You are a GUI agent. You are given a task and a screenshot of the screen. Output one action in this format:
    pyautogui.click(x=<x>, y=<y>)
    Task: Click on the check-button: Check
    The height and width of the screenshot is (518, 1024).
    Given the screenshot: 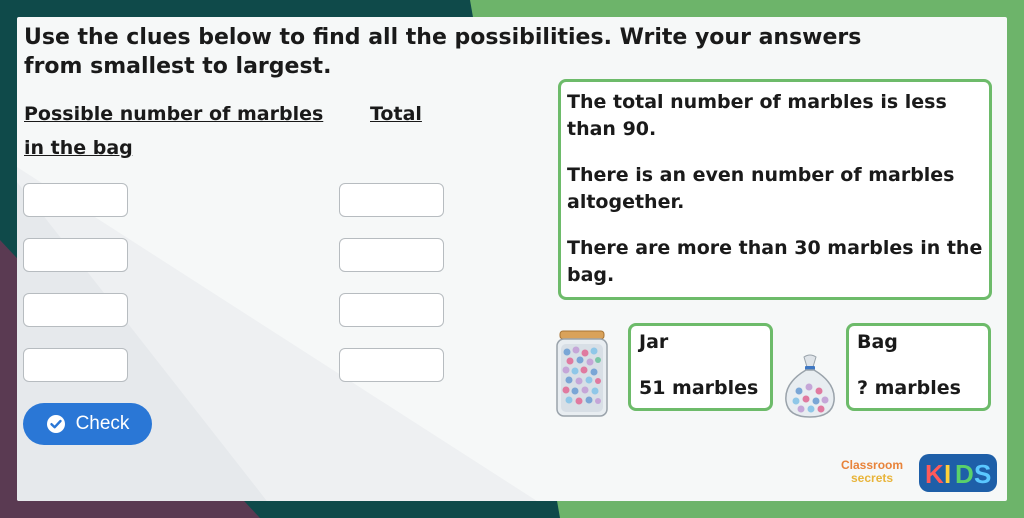 What is the action you would take?
    pyautogui.click(x=87, y=424)
    